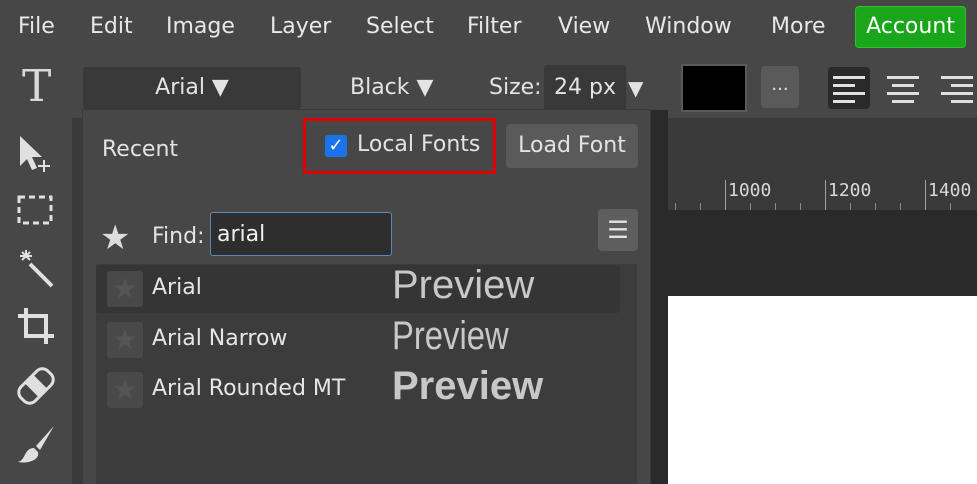 The width and height of the screenshot is (977, 484). I want to click on healing-tool-button, so click(37, 387).